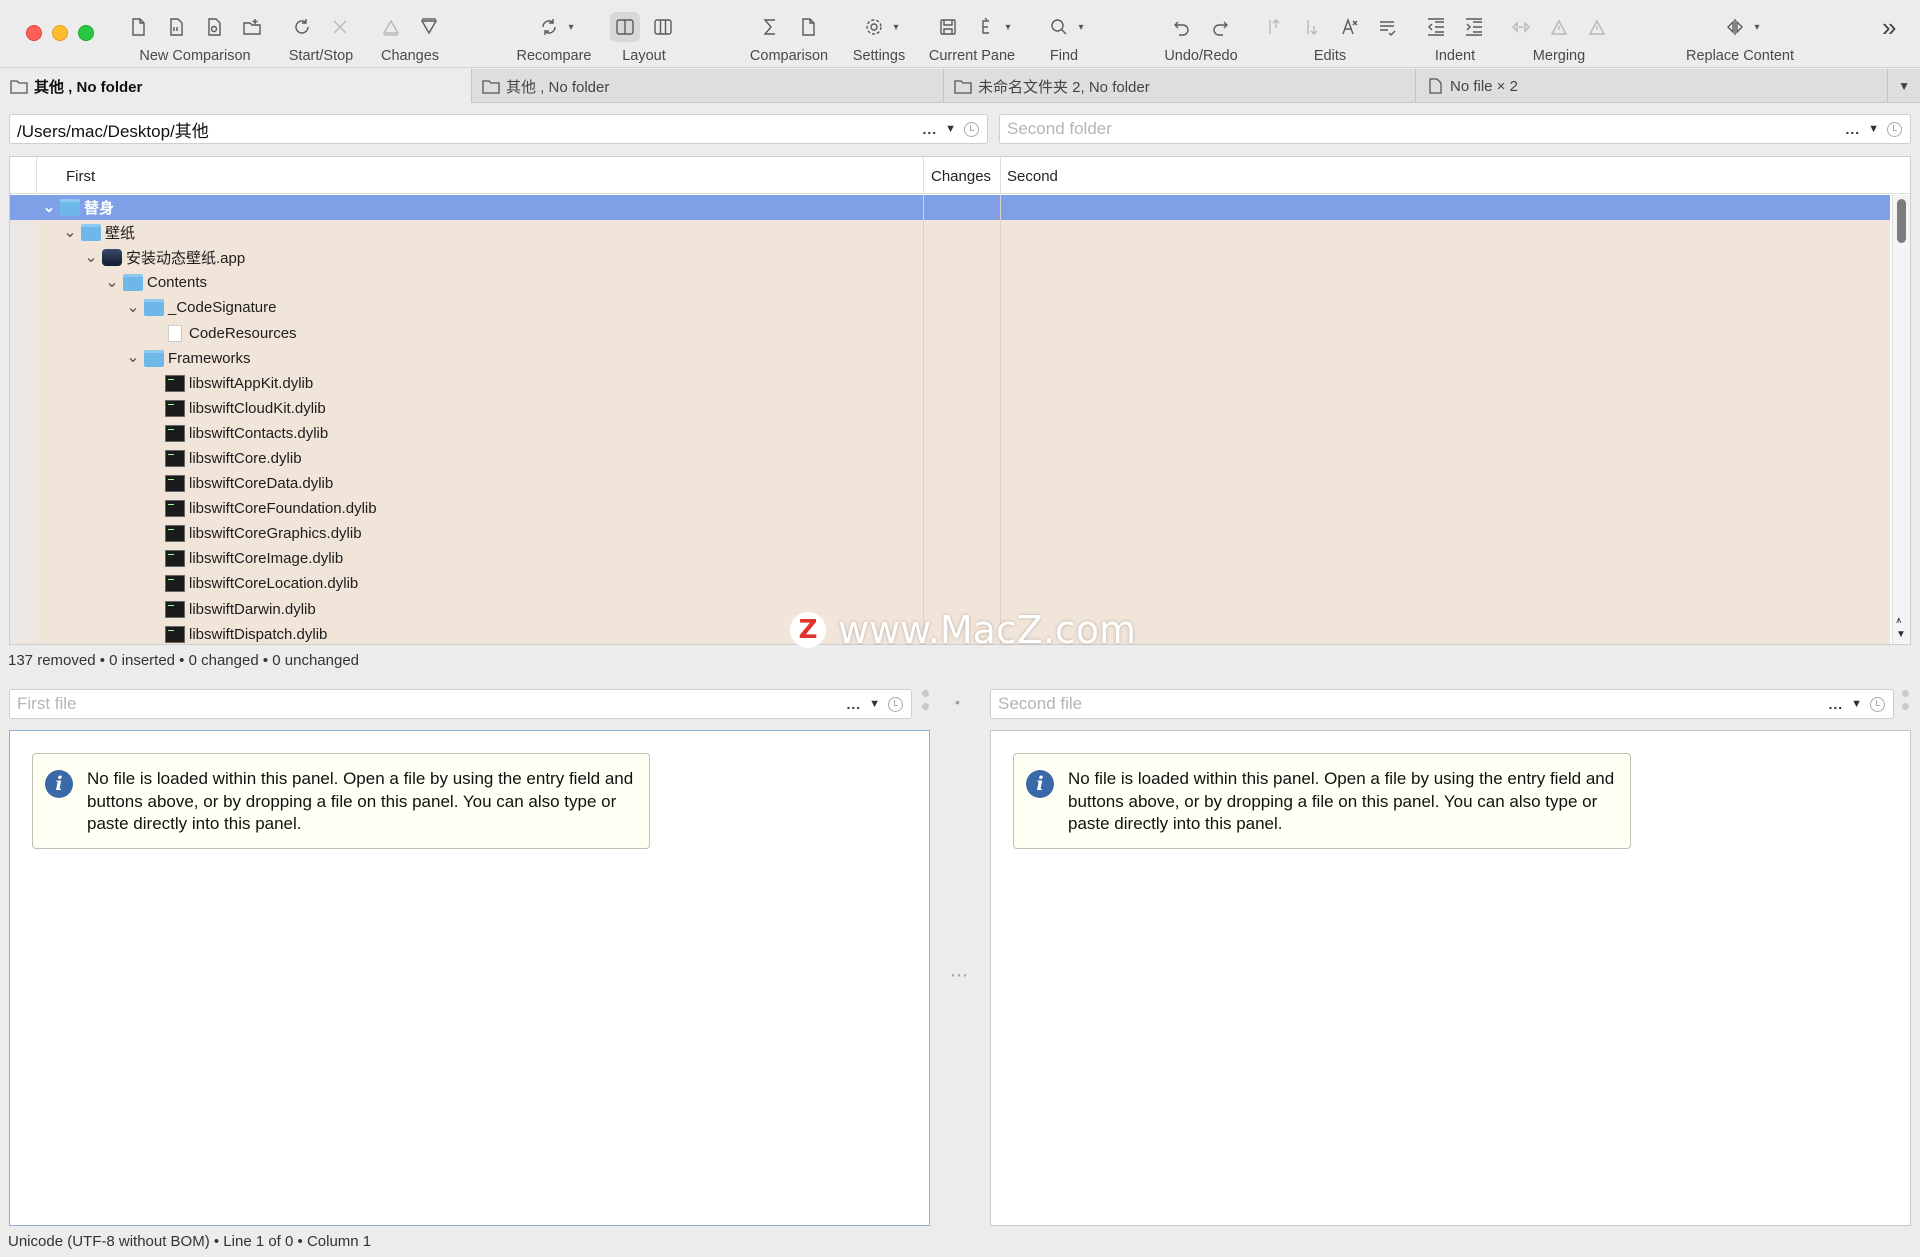 The height and width of the screenshot is (1257, 1920). What do you see at coordinates (971, 129) in the screenshot?
I see `first-folder-history-icon` at bounding box center [971, 129].